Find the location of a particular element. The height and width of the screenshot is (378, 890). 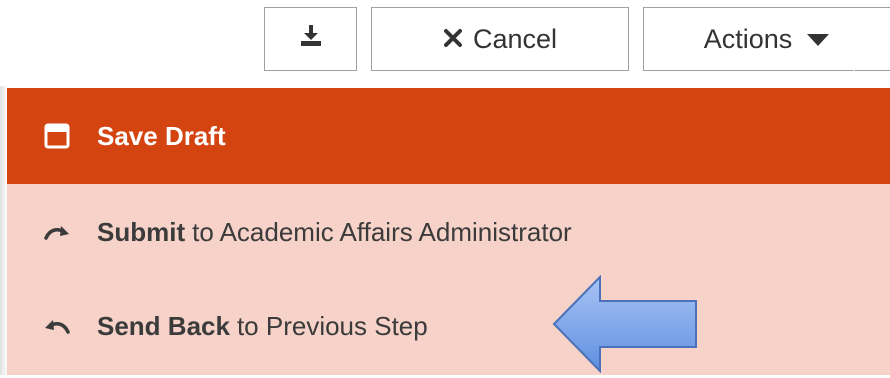

download-button is located at coordinates (310, 39).